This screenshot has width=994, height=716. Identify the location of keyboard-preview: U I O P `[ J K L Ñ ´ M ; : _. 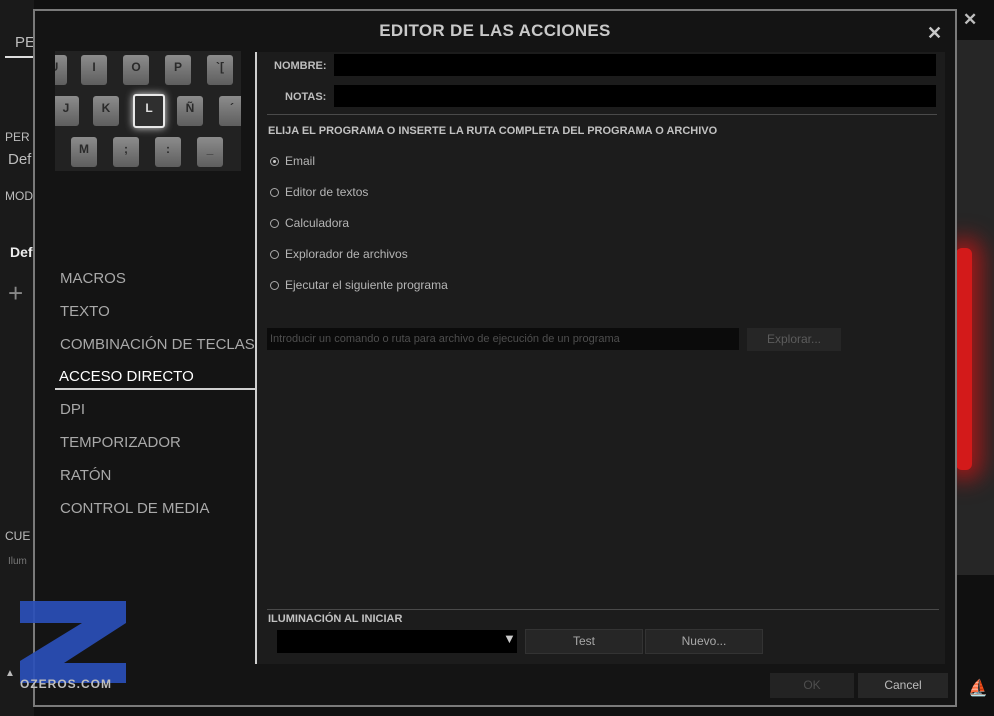
(148, 111).